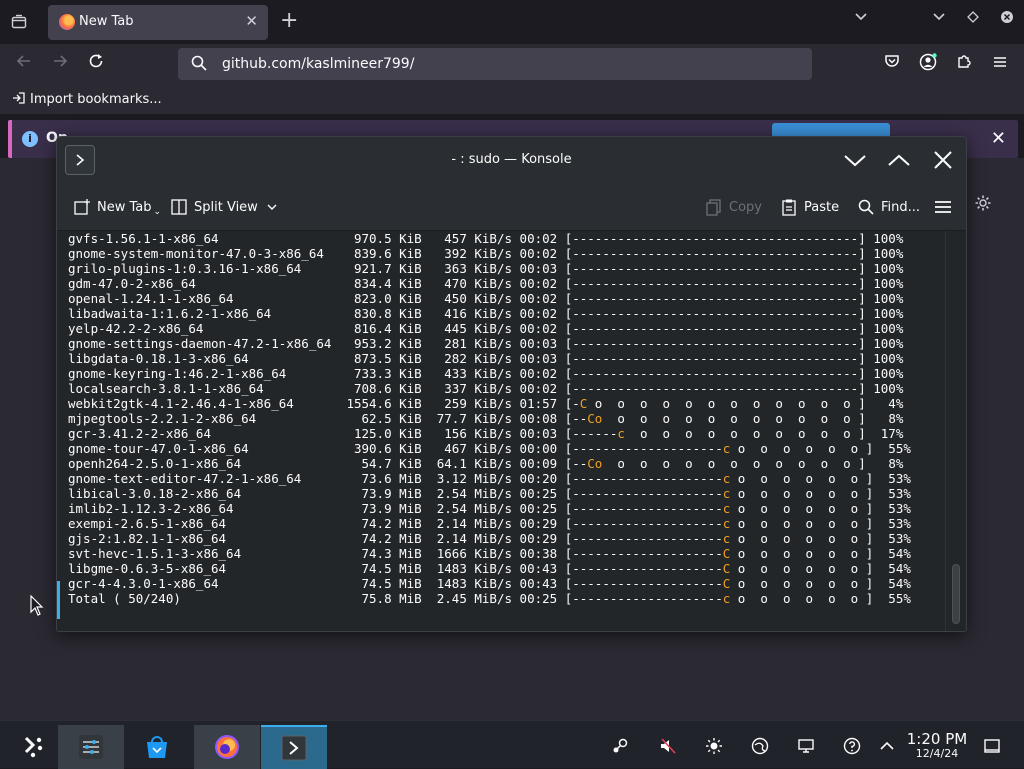 The height and width of the screenshot is (769, 1024). What do you see at coordinates (964, 65) in the screenshot?
I see `extensions-icon` at bounding box center [964, 65].